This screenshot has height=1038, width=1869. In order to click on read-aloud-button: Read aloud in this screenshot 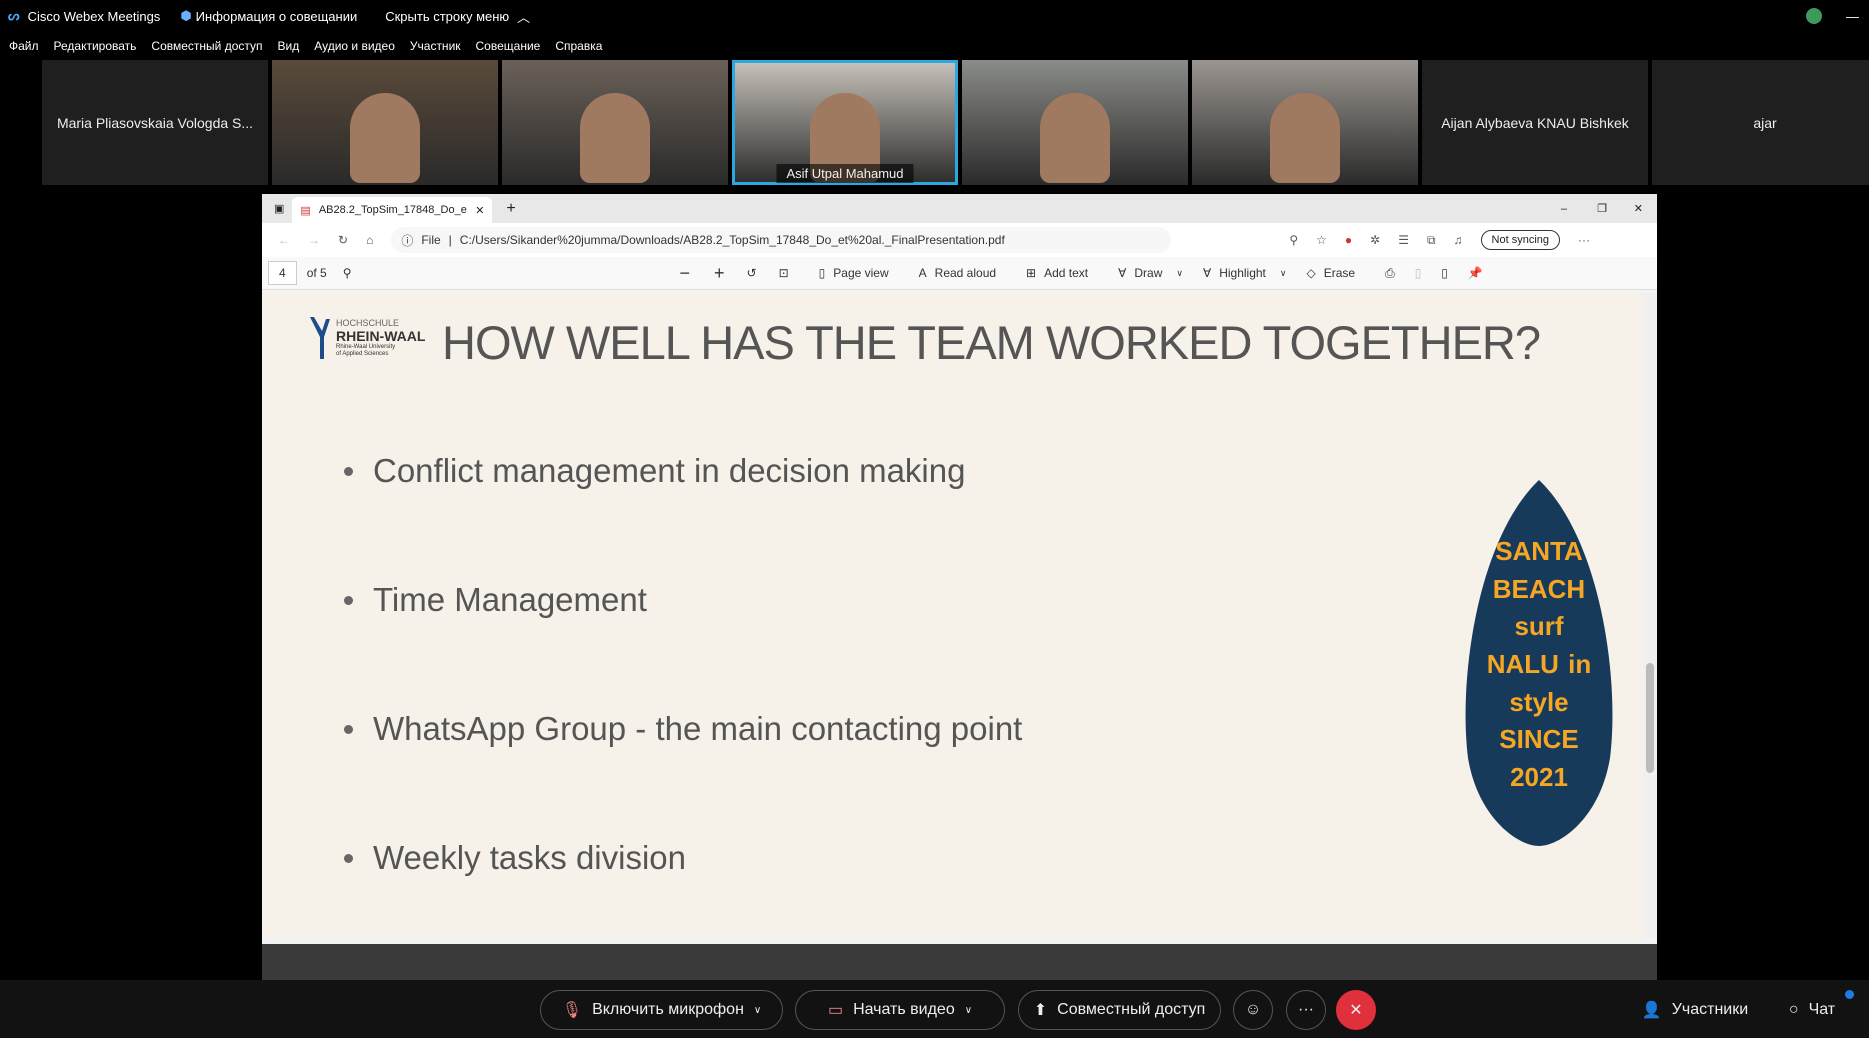, I will do `click(965, 273)`.